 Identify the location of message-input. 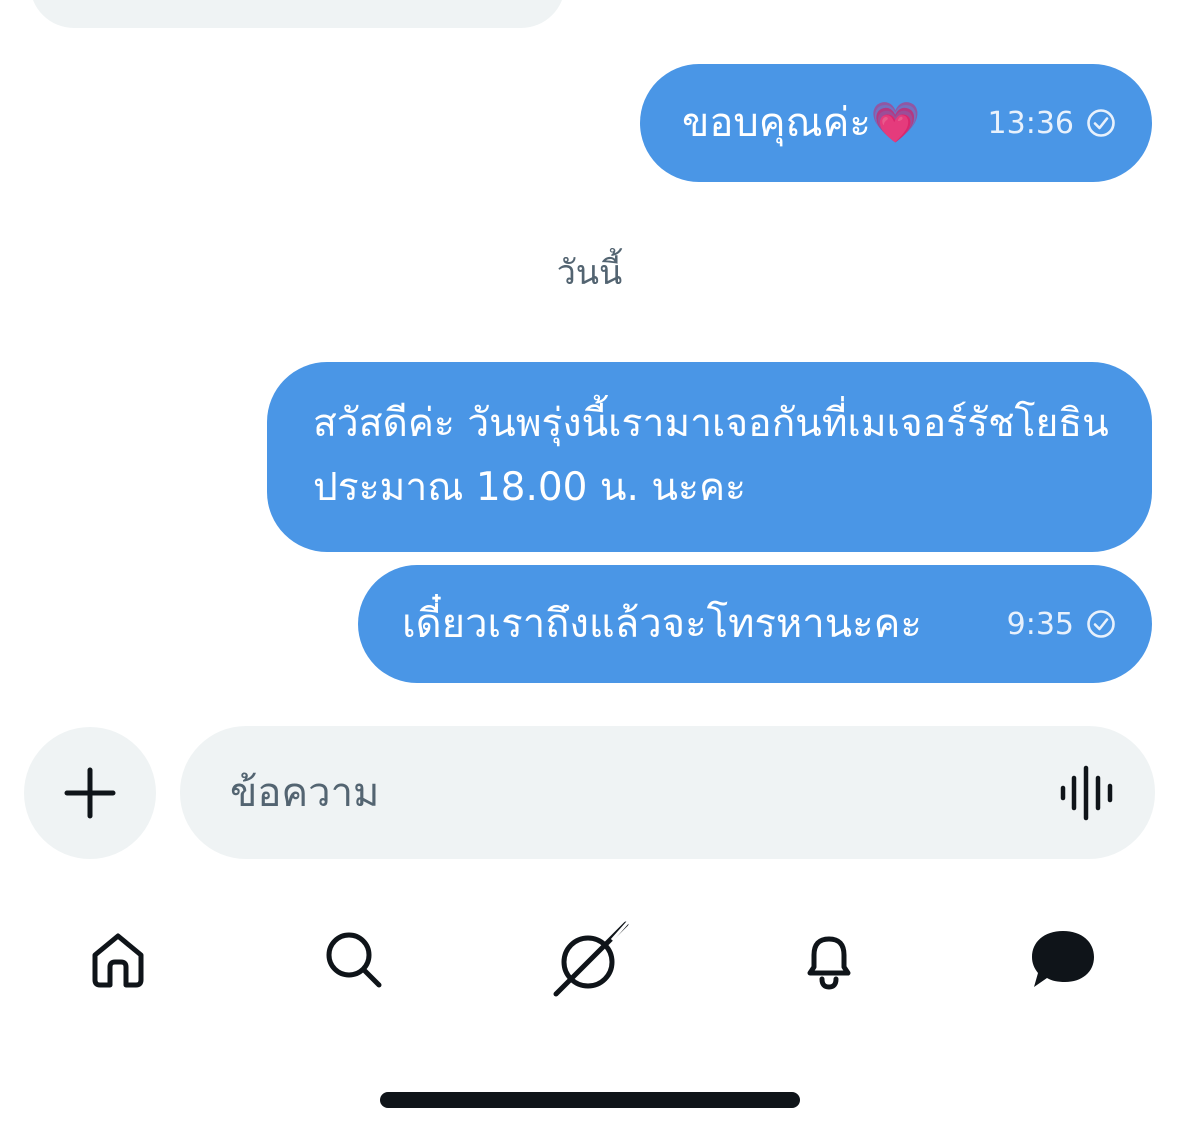
(643, 792).